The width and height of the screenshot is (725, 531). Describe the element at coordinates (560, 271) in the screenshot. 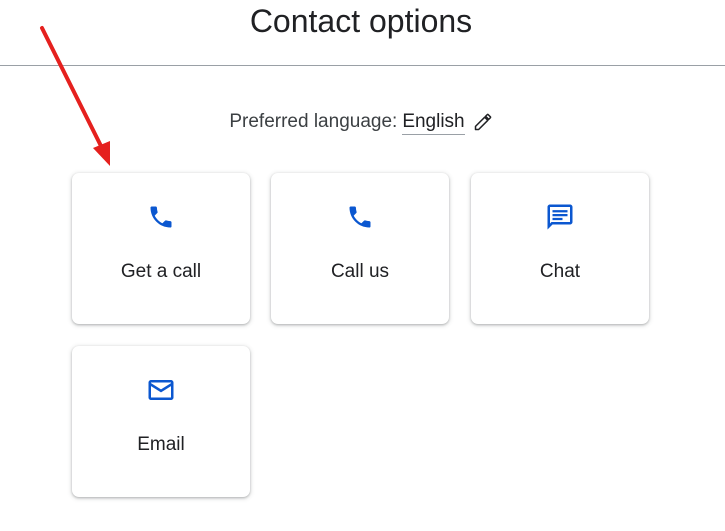

I see `chat-label: Chat` at that location.